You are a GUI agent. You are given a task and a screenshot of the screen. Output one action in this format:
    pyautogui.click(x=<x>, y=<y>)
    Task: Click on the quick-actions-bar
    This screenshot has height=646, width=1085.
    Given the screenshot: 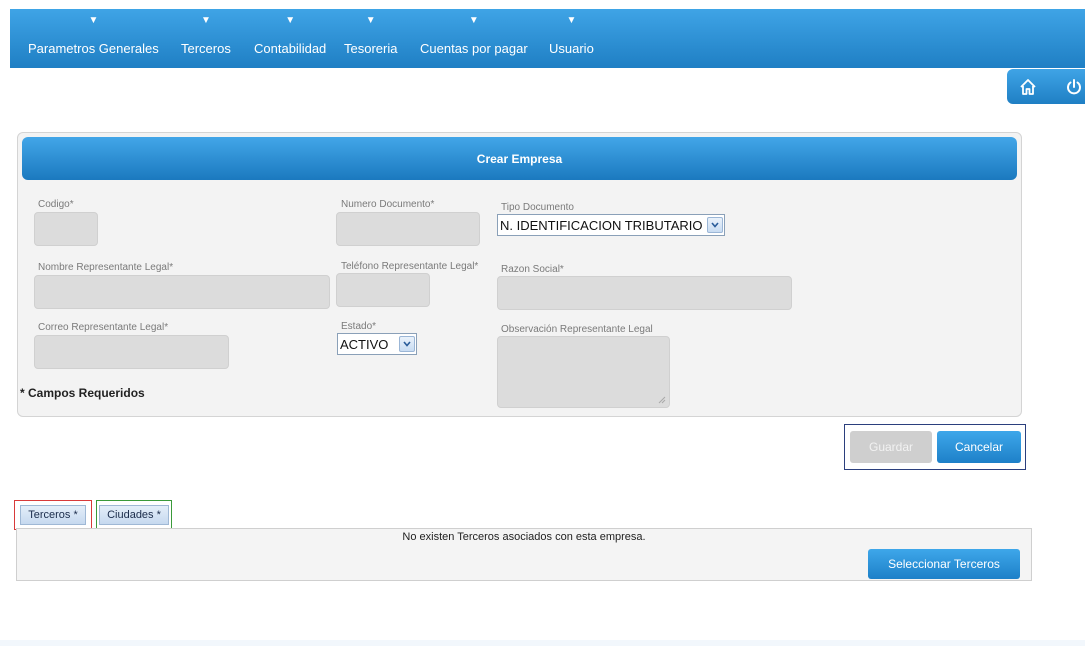 What is the action you would take?
    pyautogui.click(x=1046, y=86)
    